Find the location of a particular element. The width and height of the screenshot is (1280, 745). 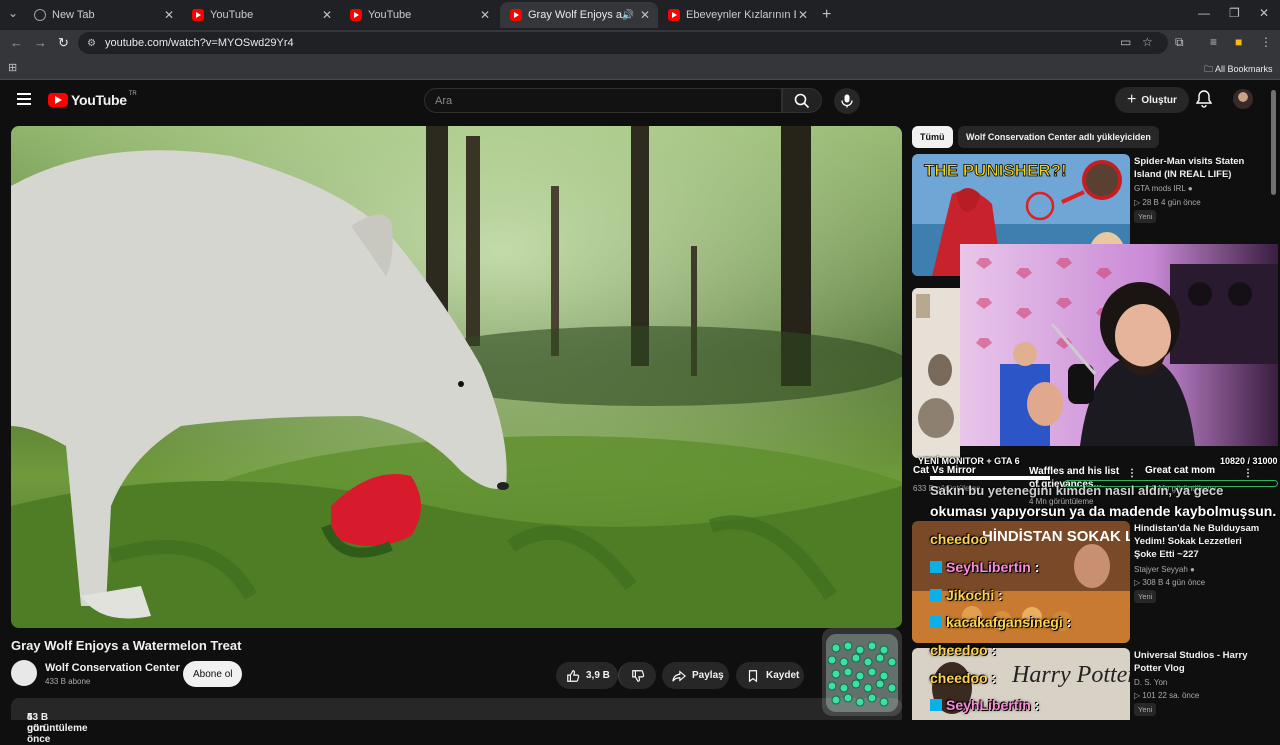

share-icon is located at coordinates (679, 675).